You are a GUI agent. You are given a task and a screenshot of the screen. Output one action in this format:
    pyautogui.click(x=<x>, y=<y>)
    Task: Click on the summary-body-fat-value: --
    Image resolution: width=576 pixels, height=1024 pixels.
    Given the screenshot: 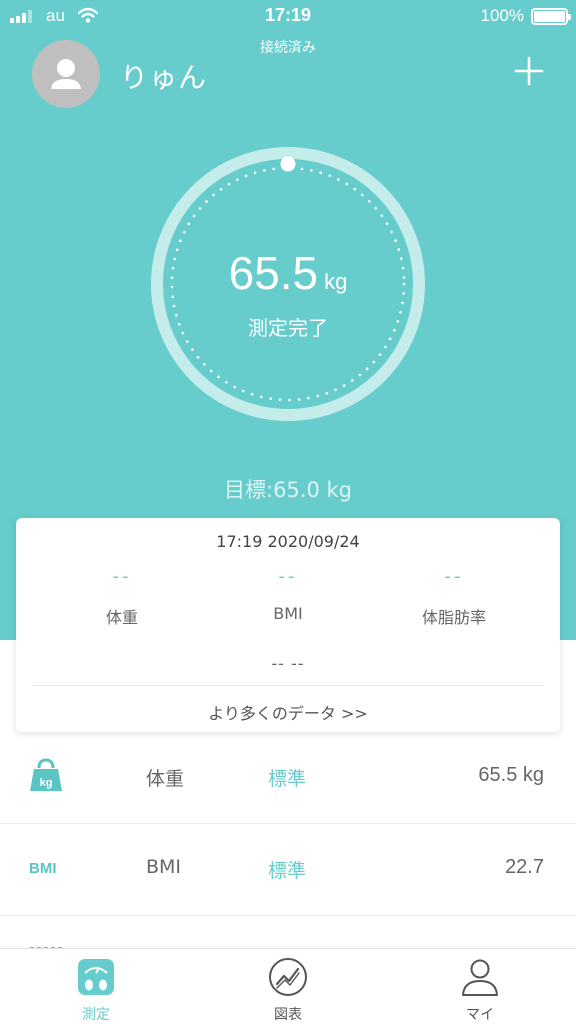 What is the action you would take?
    pyautogui.click(x=454, y=576)
    